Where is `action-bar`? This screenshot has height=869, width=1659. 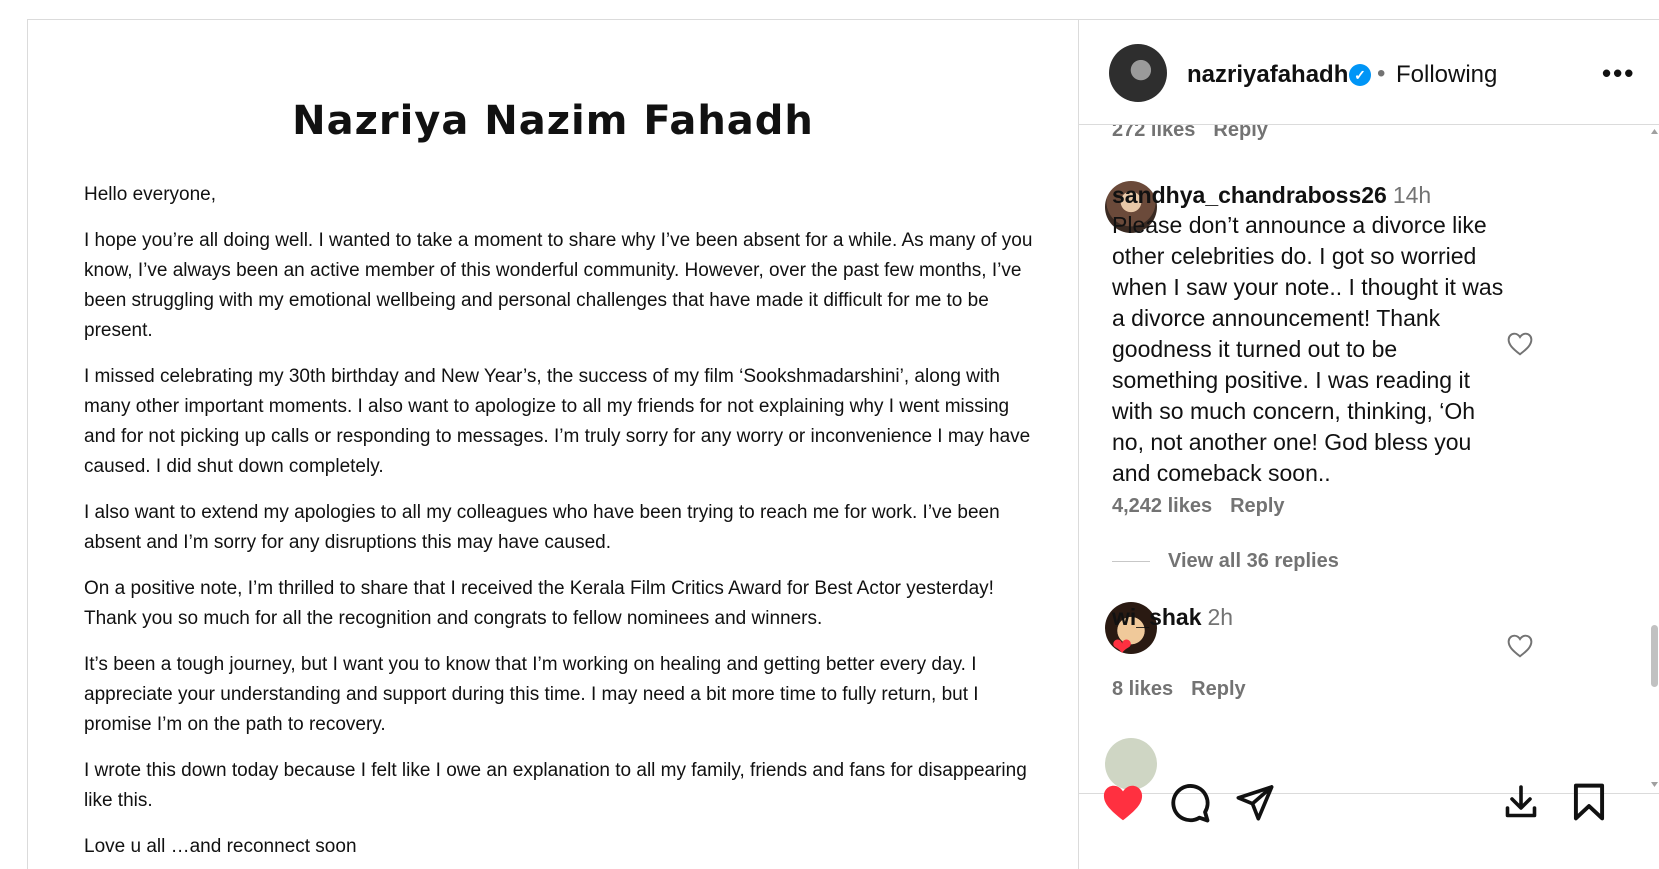
action-bar is located at coordinates (1369, 826).